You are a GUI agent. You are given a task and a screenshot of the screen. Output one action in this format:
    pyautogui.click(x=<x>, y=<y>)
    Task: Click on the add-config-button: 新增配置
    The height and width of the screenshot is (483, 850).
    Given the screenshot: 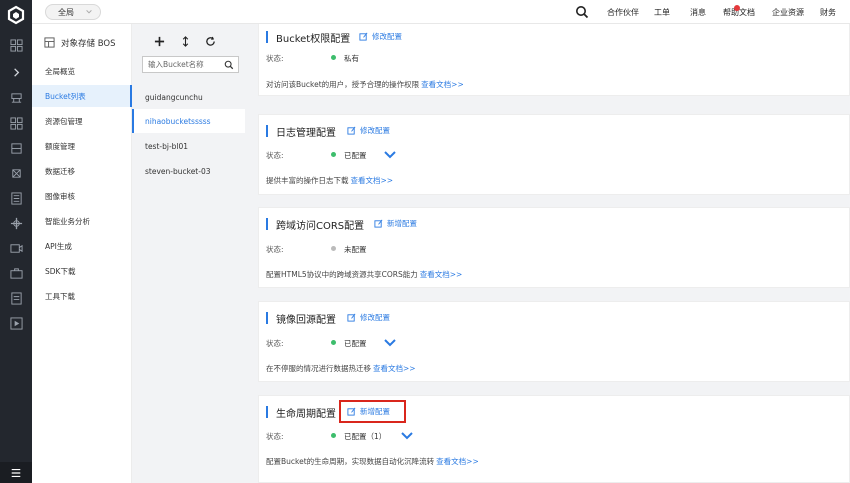 What is the action you would take?
    pyautogui.click(x=395, y=223)
    